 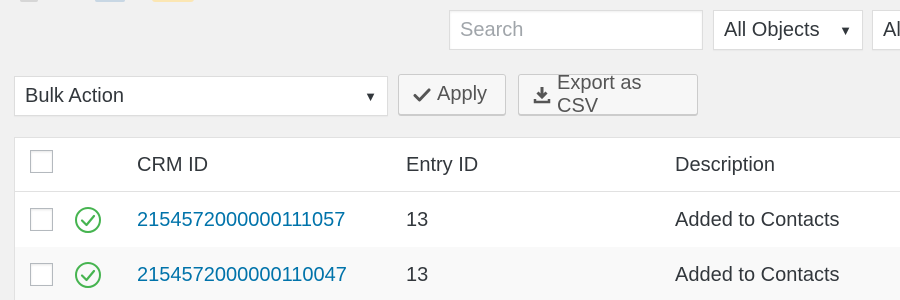 What do you see at coordinates (772, 29) in the screenshot?
I see `objects-filter-value: All Objects` at bounding box center [772, 29].